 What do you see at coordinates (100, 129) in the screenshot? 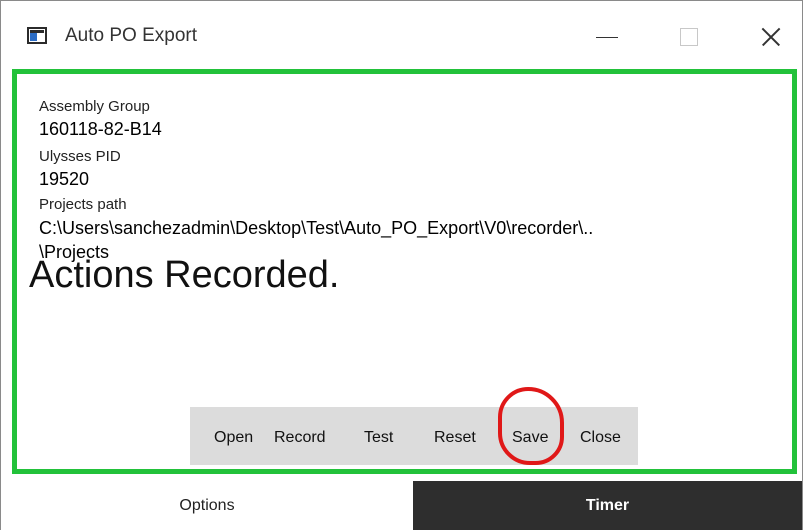
I see `assembly-group-value: 160118-82-B14` at bounding box center [100, 129].